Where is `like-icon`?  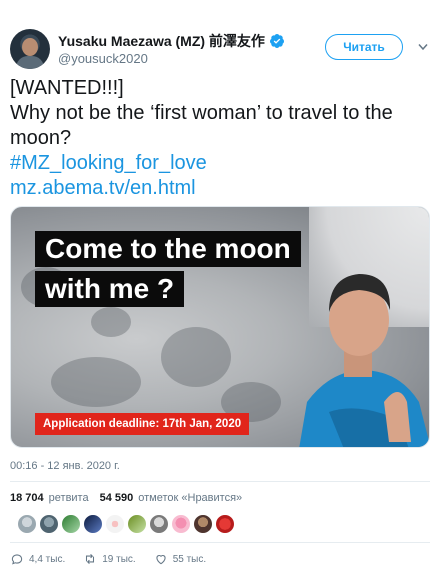 like-icon is located at coordinates (161, 559).